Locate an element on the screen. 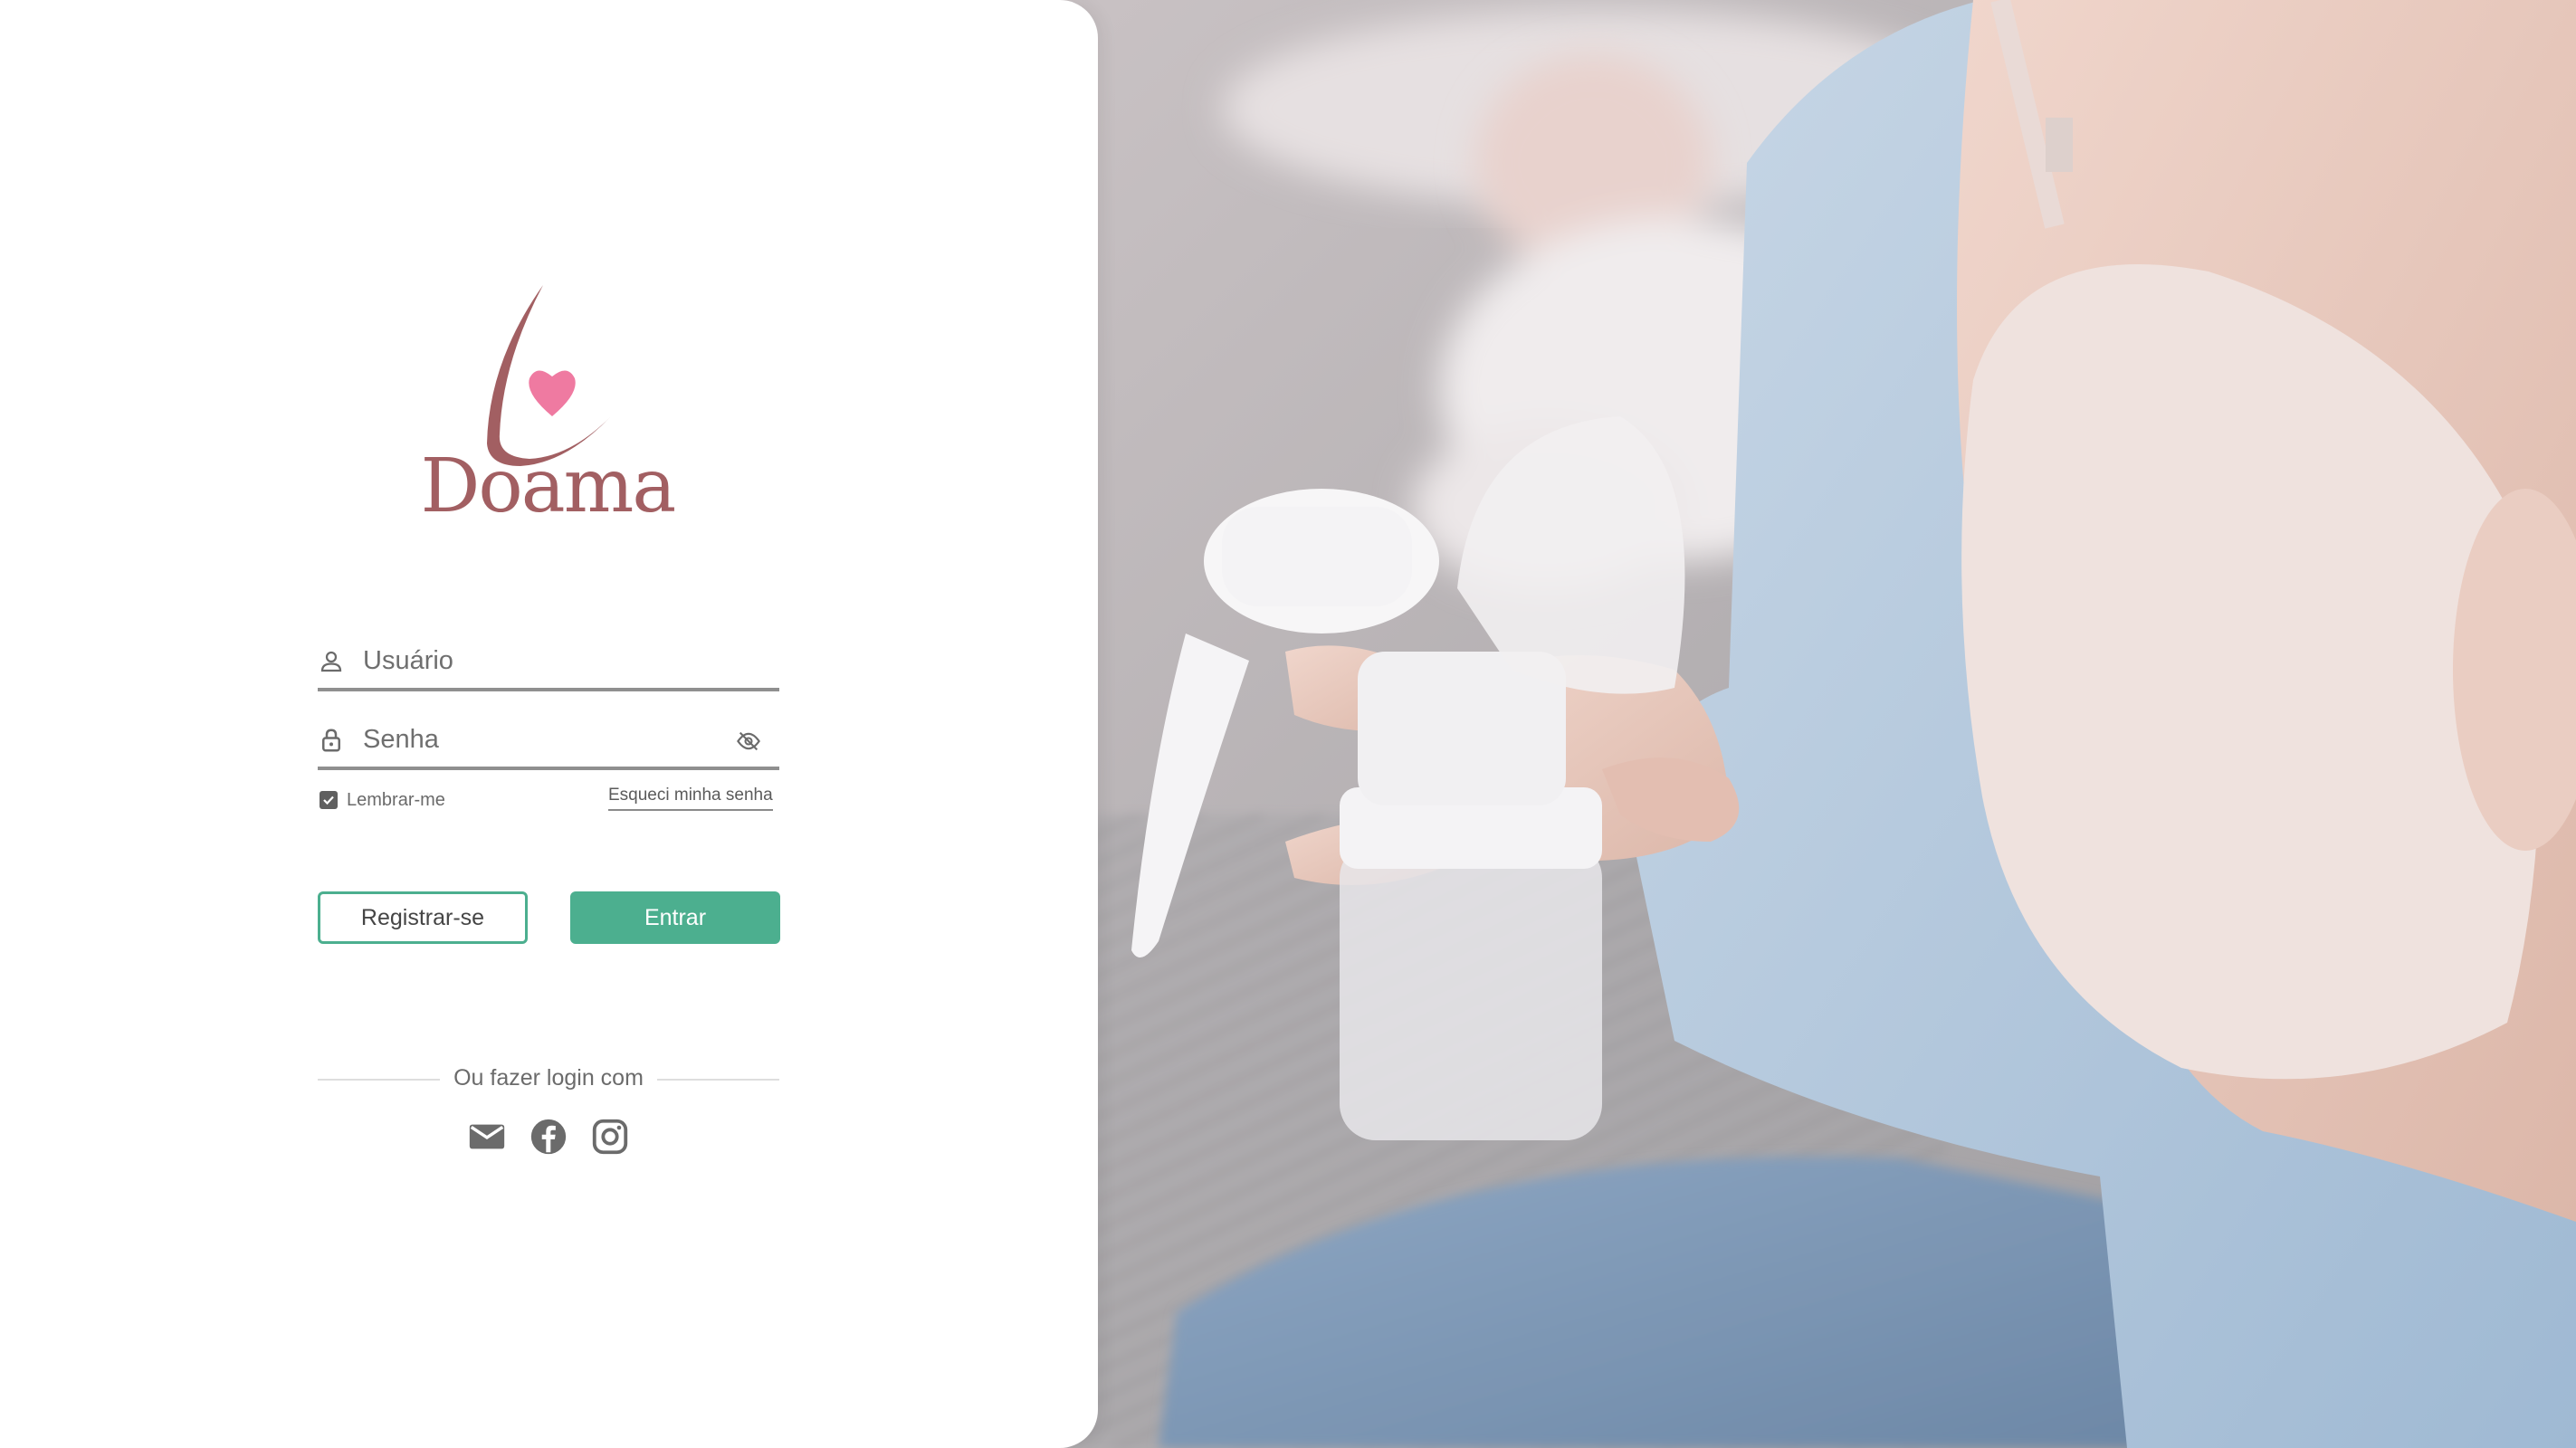  brand-name: Doama is located at coordinates (549, 486).